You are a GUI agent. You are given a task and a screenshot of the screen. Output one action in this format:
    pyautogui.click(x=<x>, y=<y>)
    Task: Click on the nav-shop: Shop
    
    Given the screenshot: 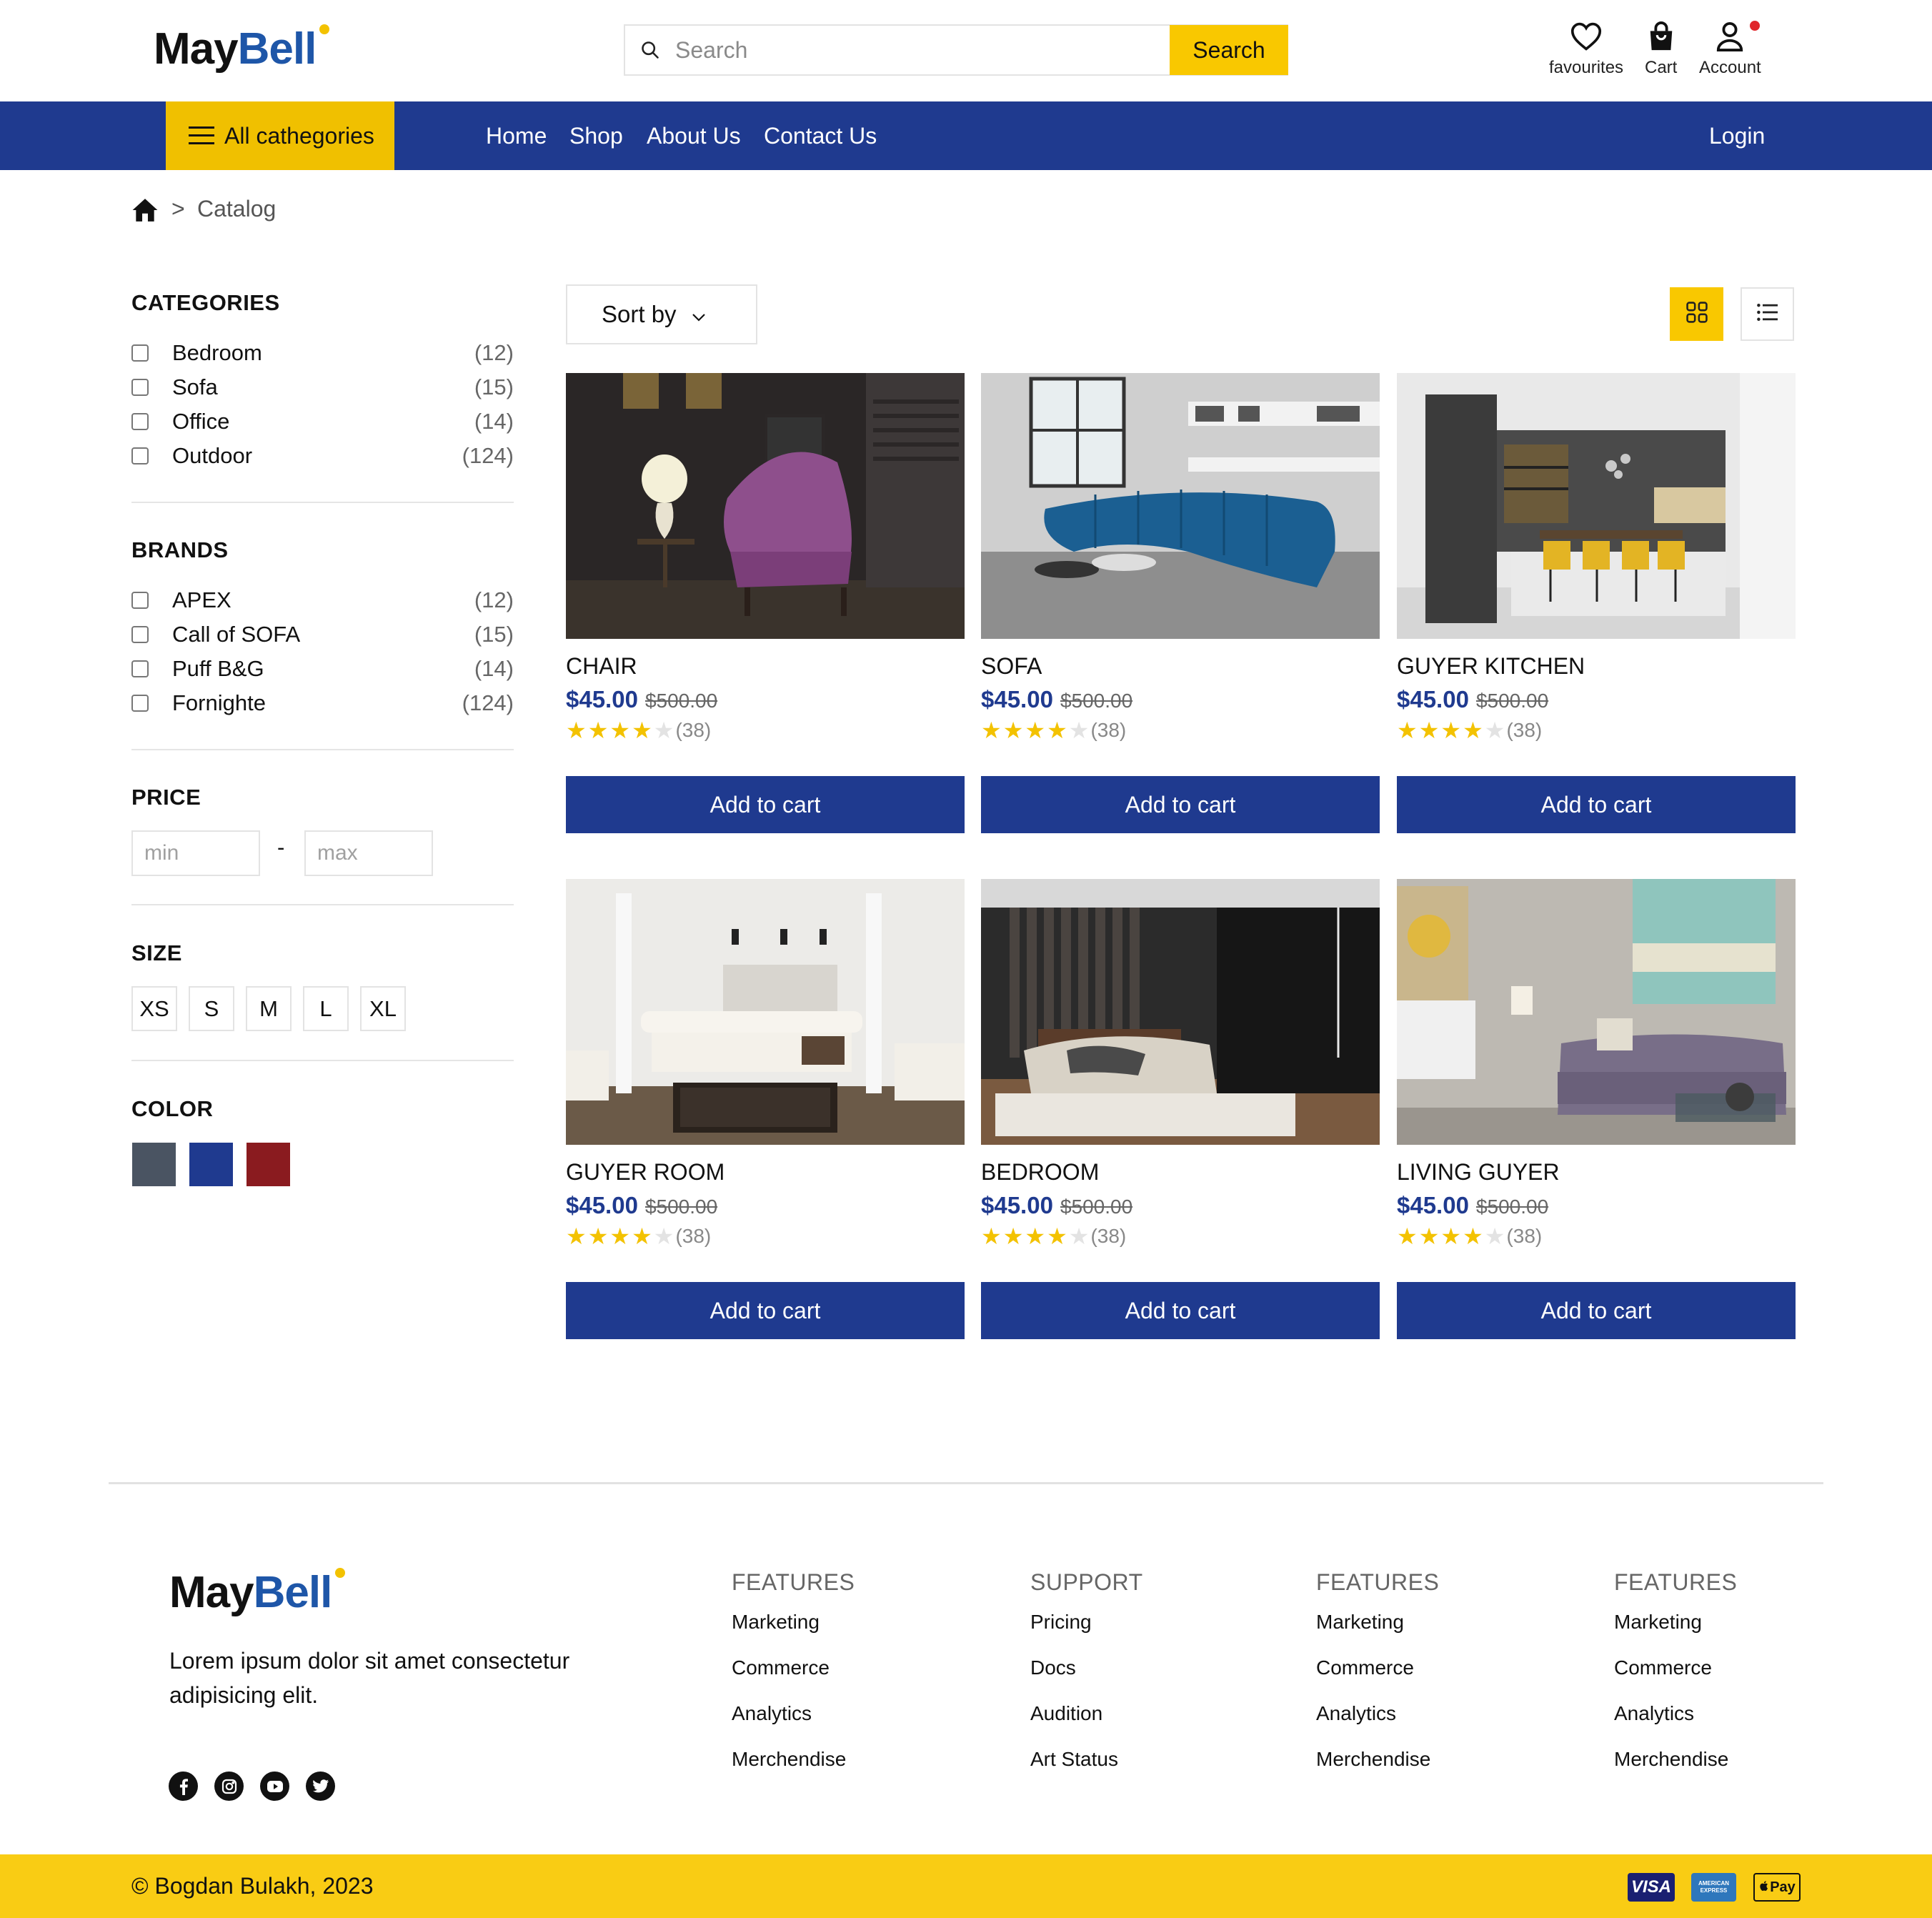 What is the action you would take?
    pyautogui.click(x=596, y=135)
    